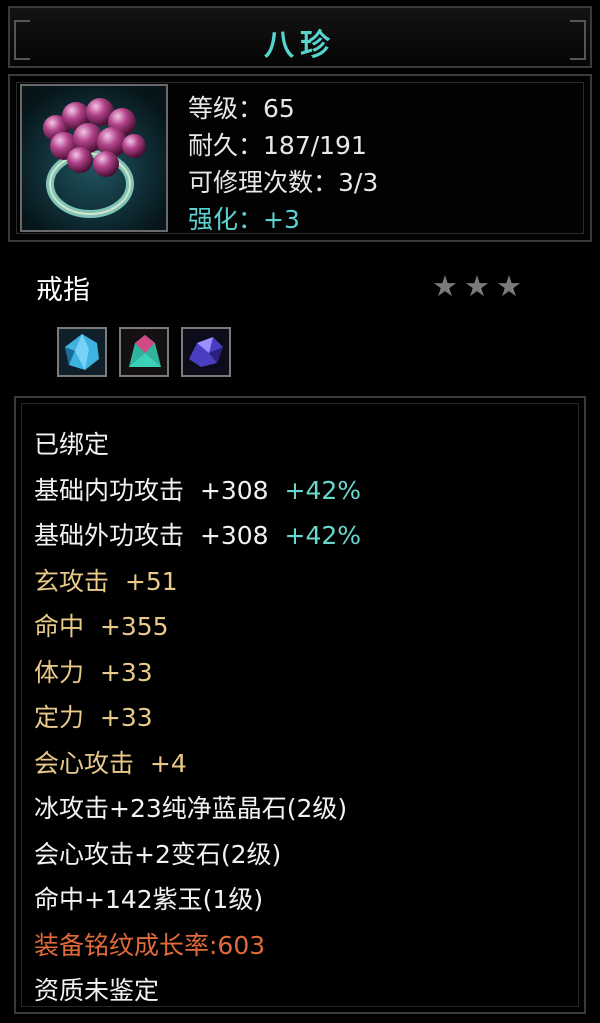  I want to click on enhance-value: +3, so click(281, 219).